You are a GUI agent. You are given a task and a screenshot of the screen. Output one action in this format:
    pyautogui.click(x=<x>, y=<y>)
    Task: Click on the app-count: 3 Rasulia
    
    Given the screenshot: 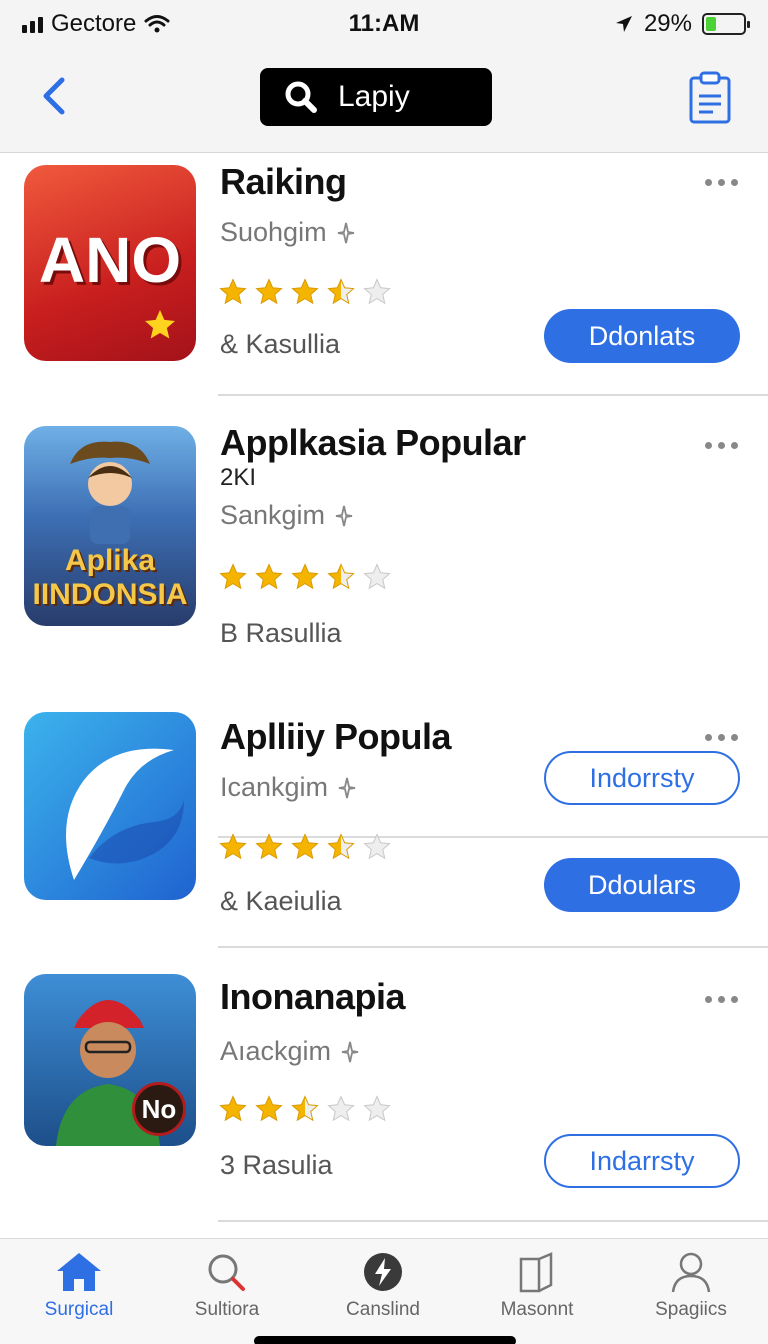 What is the action you would take?
    pyautogui.click(x=276, y=1165)
    